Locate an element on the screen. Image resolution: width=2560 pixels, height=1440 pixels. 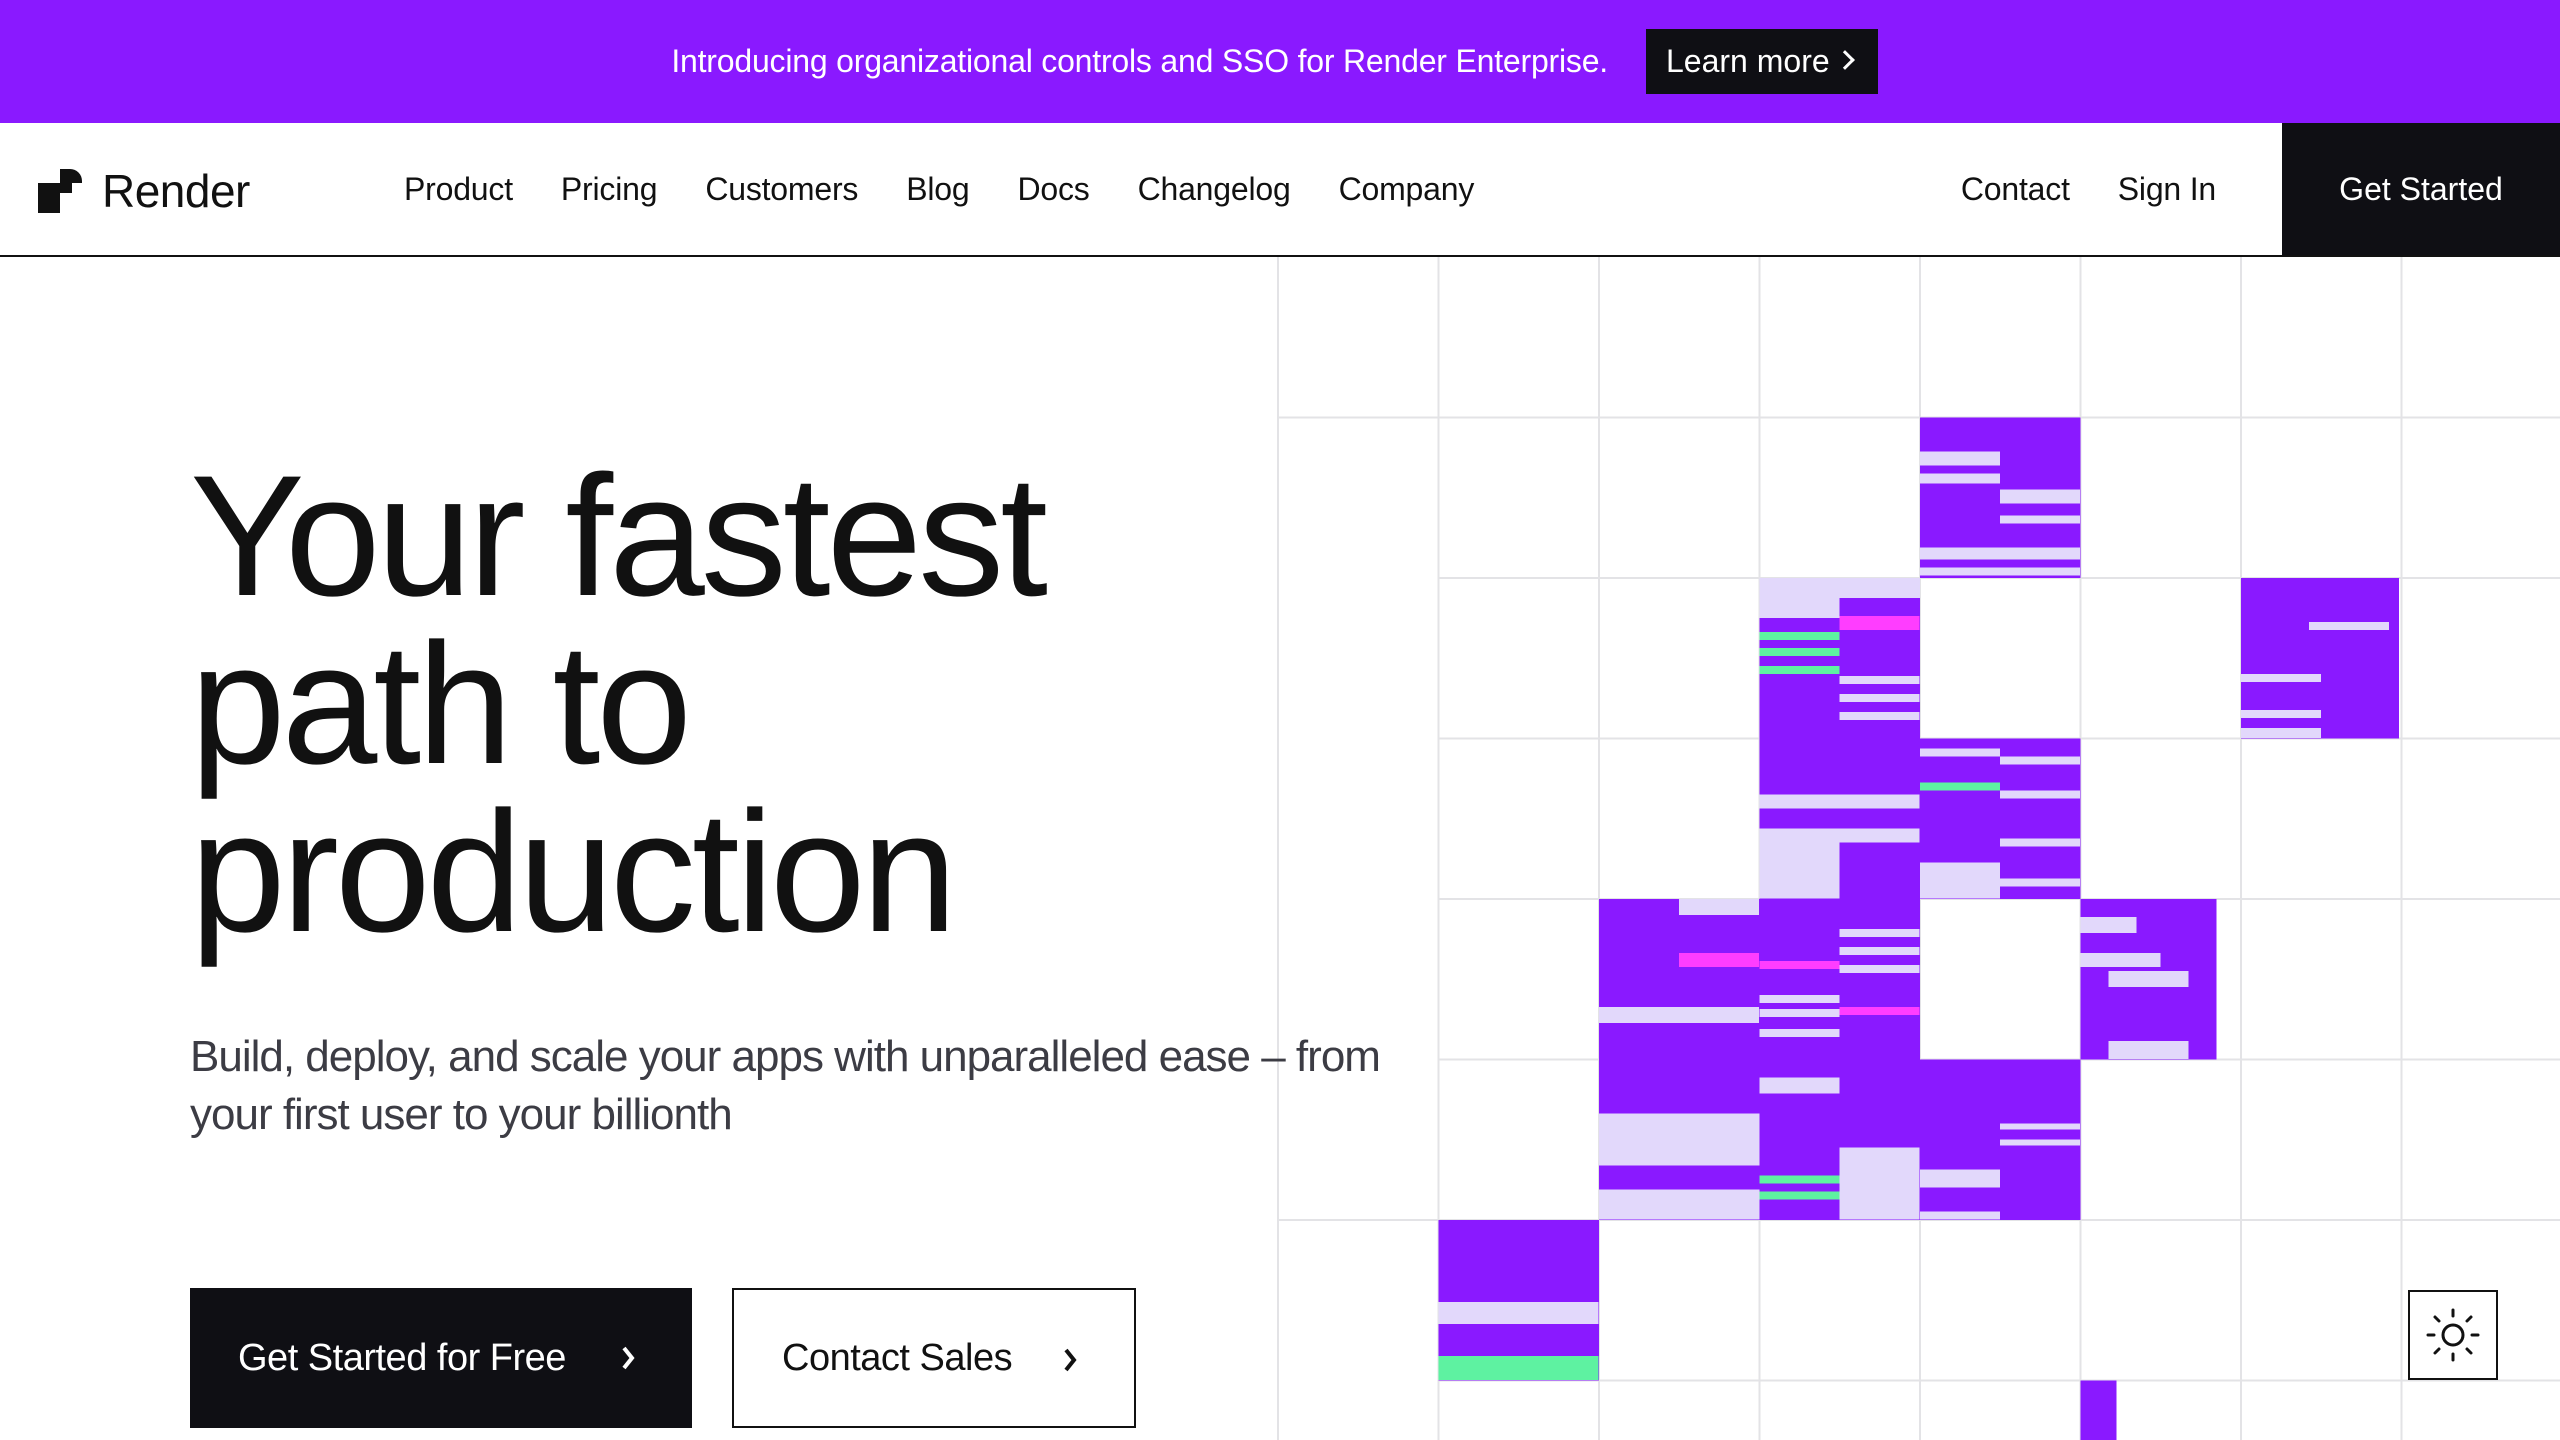
contact-sales-button: Contact Sales is located at coordinates (934, 1358).